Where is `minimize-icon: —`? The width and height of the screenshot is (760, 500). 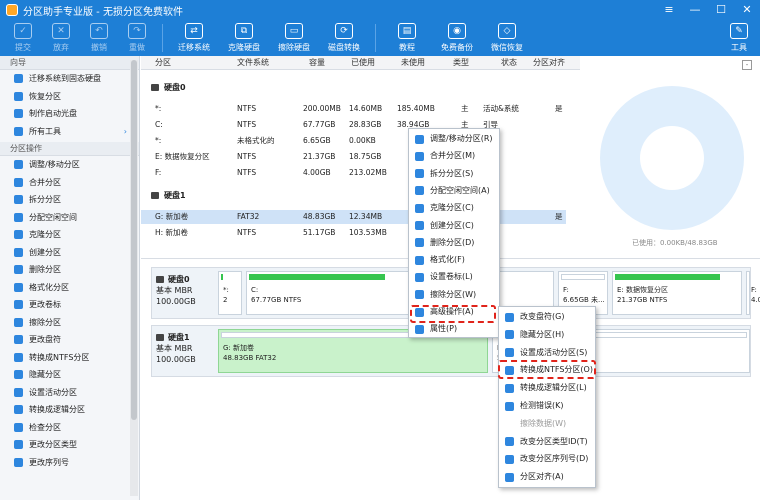
minimize-icon: — is located at coordinates (695, 10).